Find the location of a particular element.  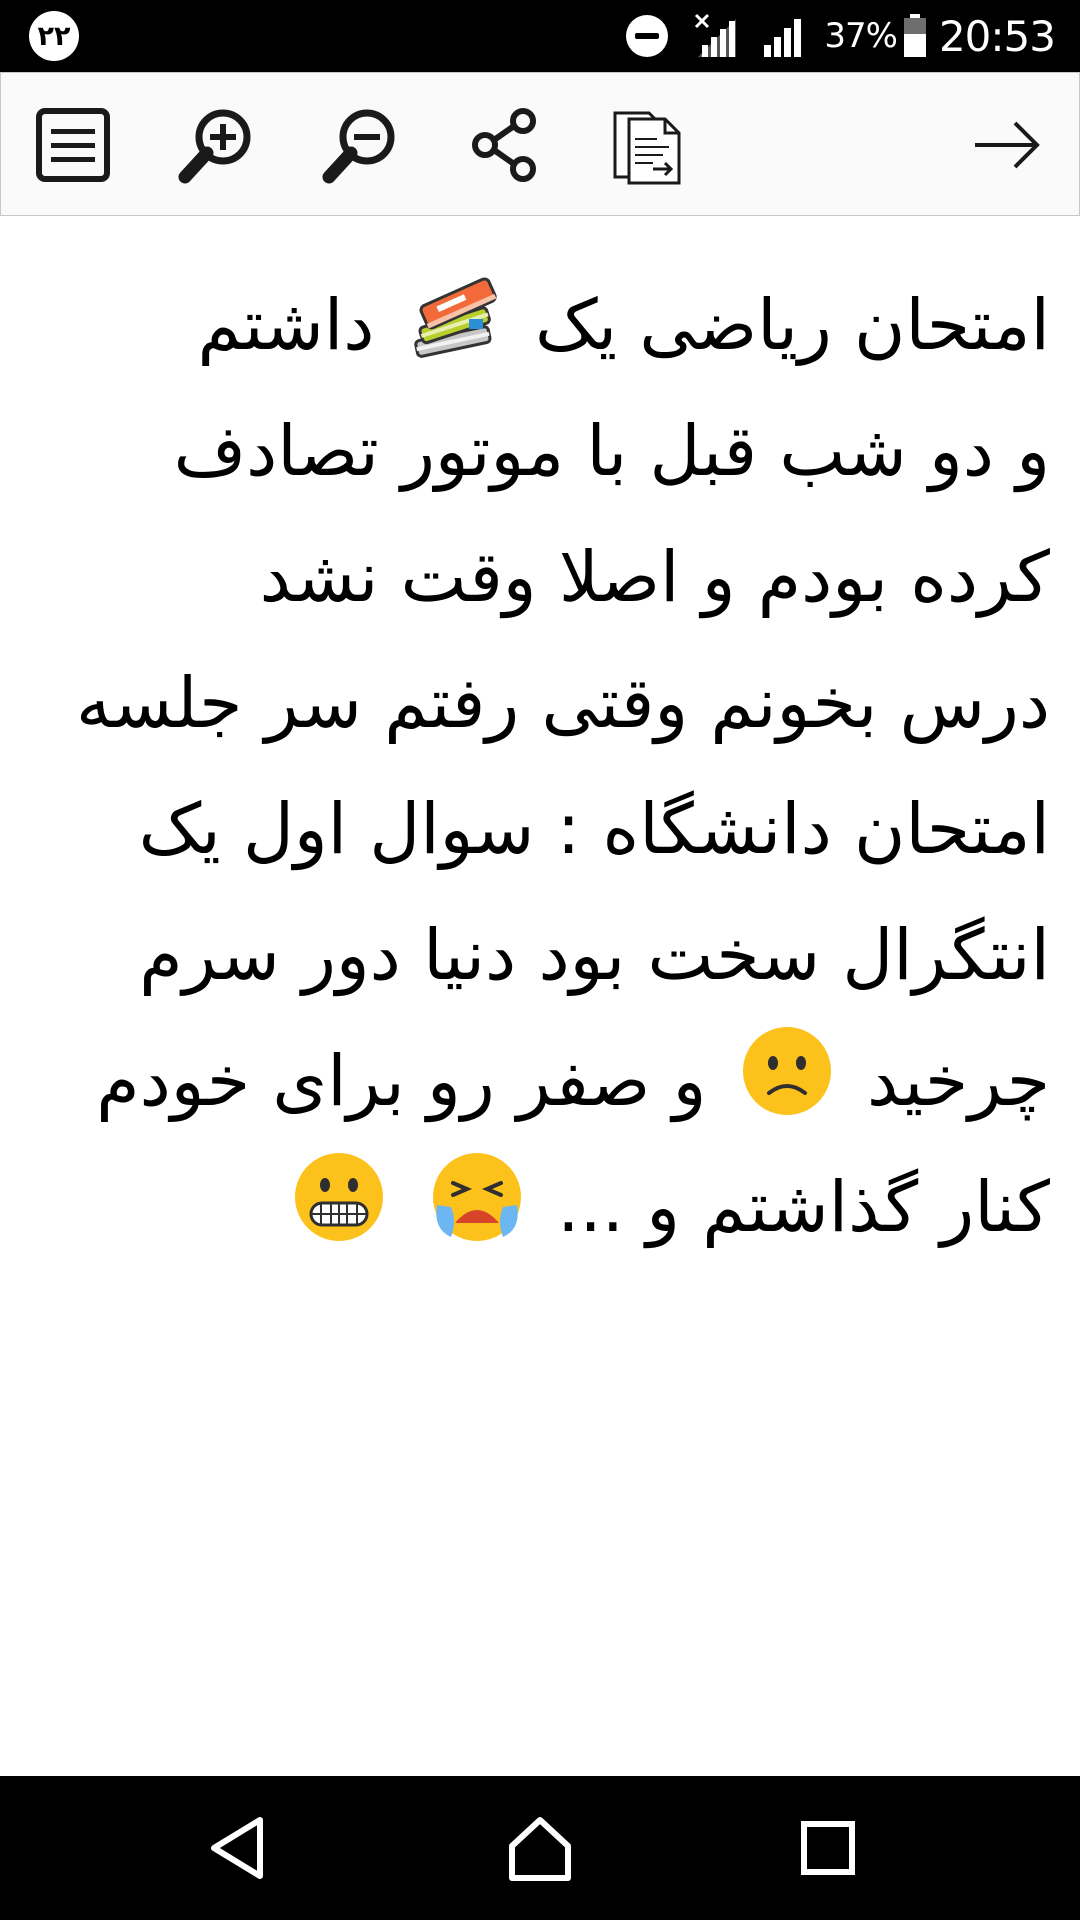

text-line: انتگرال سخت بود دنیا دور سرم is located at coordinates (594, 955).